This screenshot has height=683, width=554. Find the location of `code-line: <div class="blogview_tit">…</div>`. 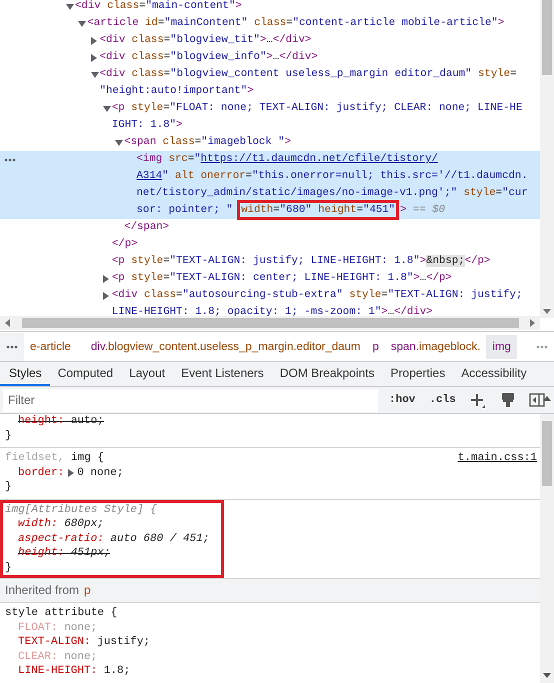

code-line: <div class="blogview_tit">…</div> is located at coordinates (206, 40).